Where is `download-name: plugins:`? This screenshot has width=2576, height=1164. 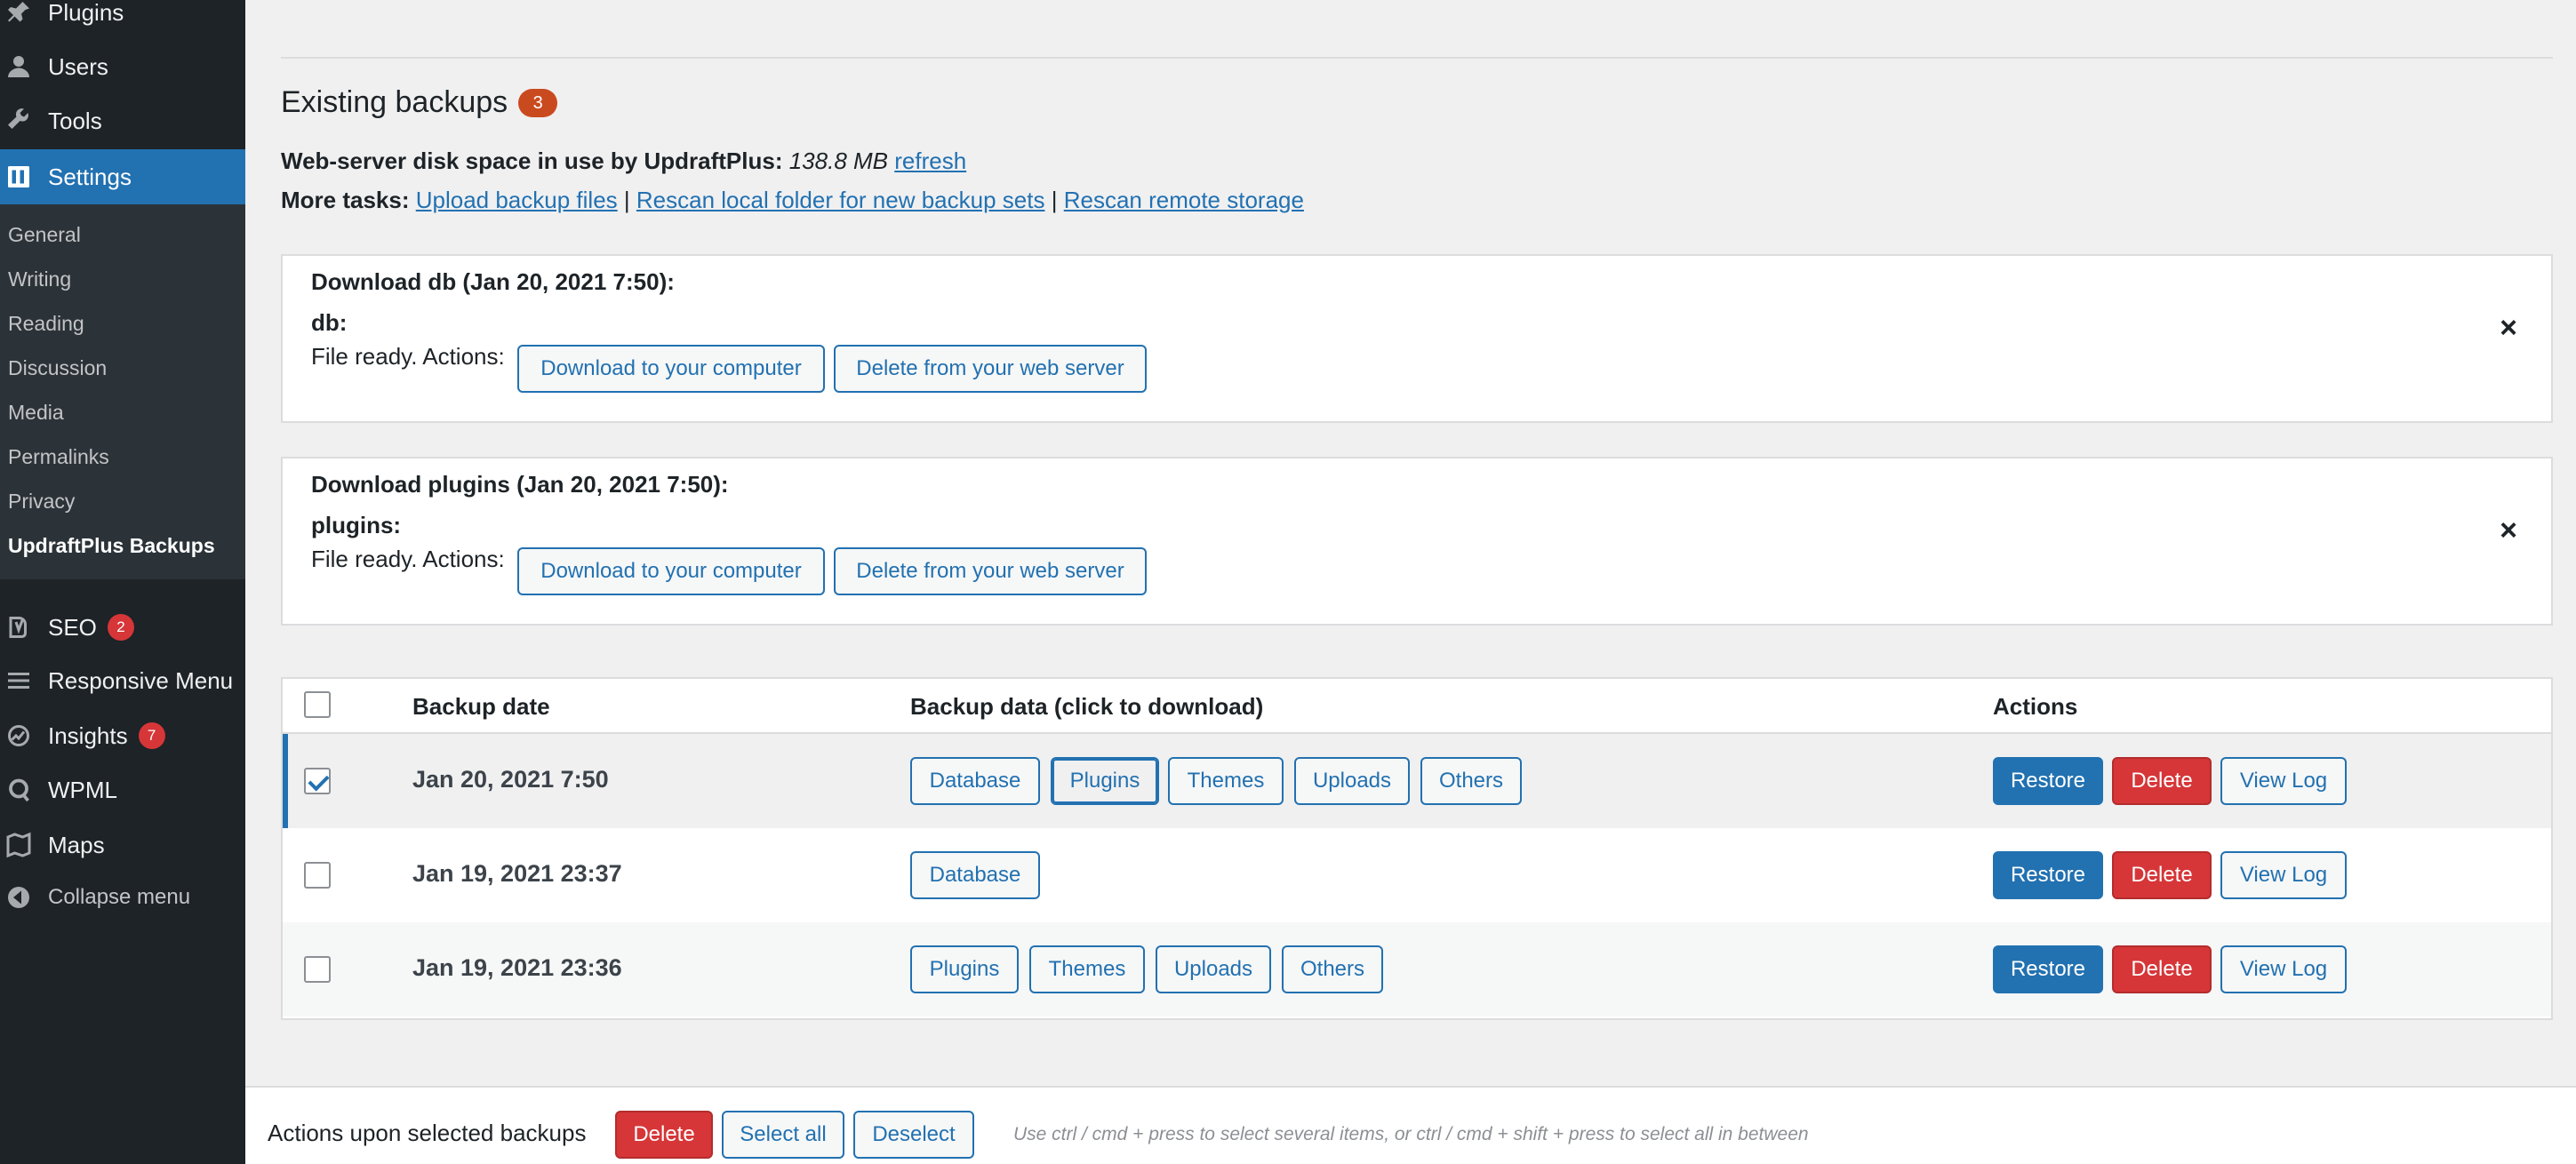 download-name: plugins: is located at coordinates (356, 525).